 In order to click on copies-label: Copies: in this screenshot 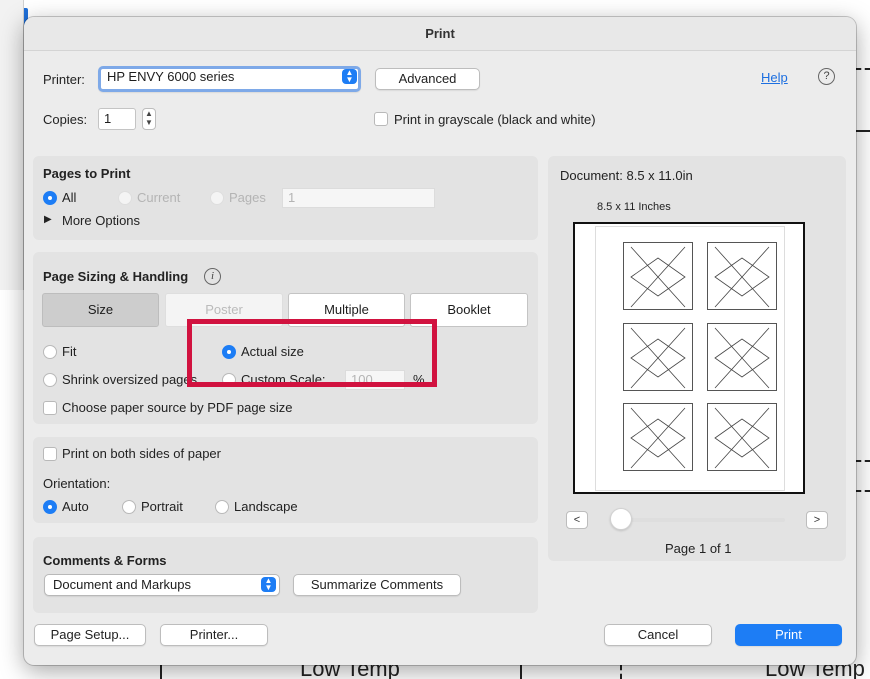, I will do `click(65, 119)`.